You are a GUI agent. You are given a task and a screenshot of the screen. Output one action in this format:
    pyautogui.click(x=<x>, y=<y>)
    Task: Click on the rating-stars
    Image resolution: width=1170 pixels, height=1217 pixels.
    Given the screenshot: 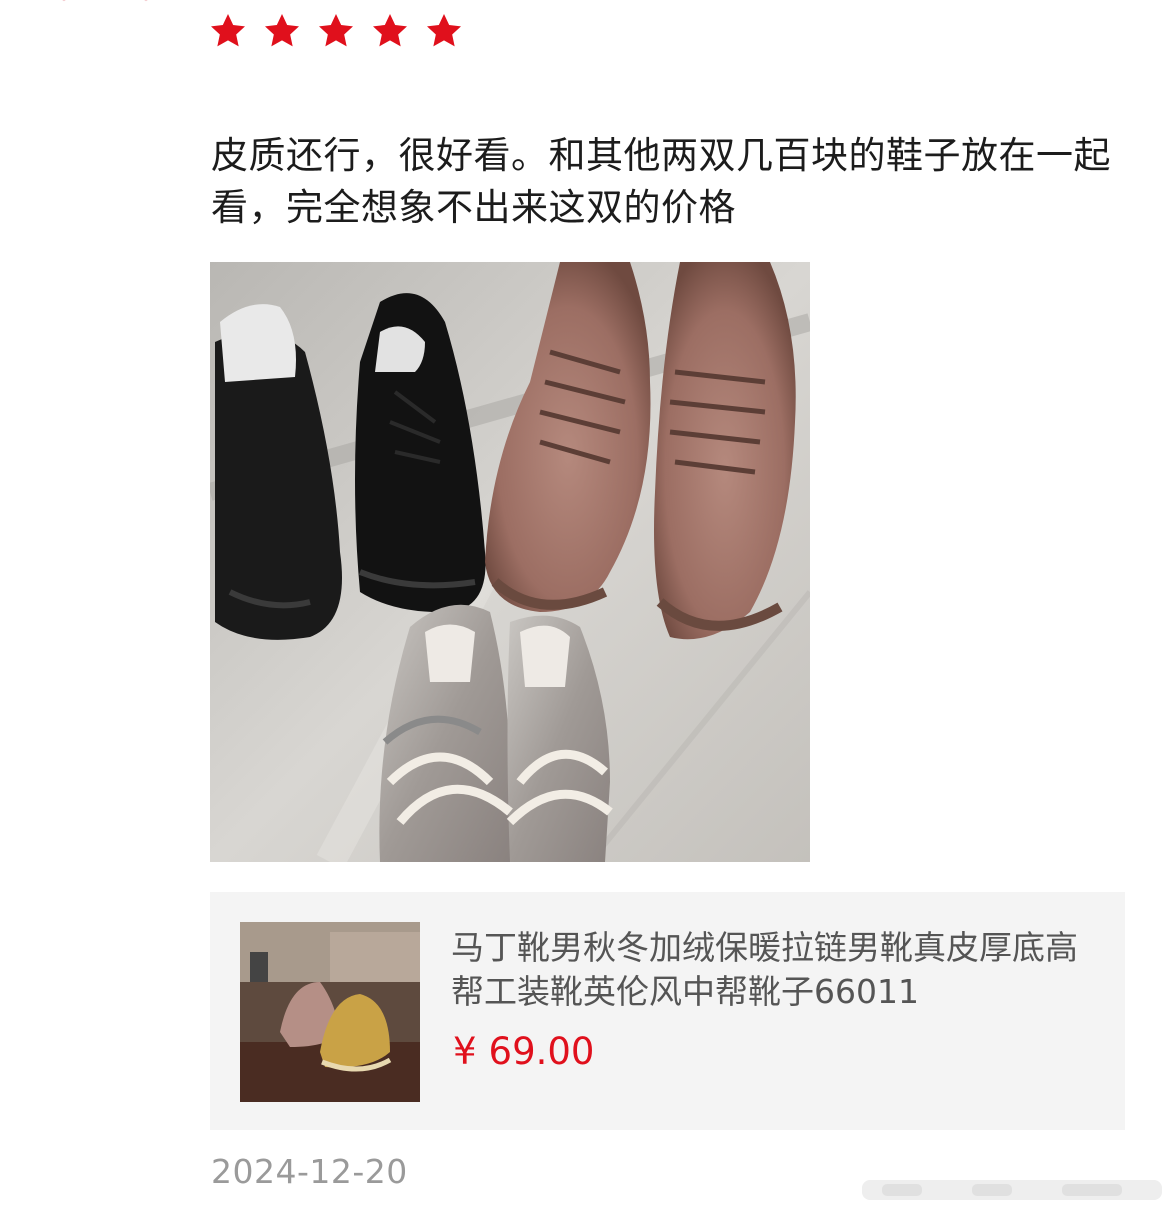 What is the action you would take?
    pyautogui.click(x=336, y=31)
    